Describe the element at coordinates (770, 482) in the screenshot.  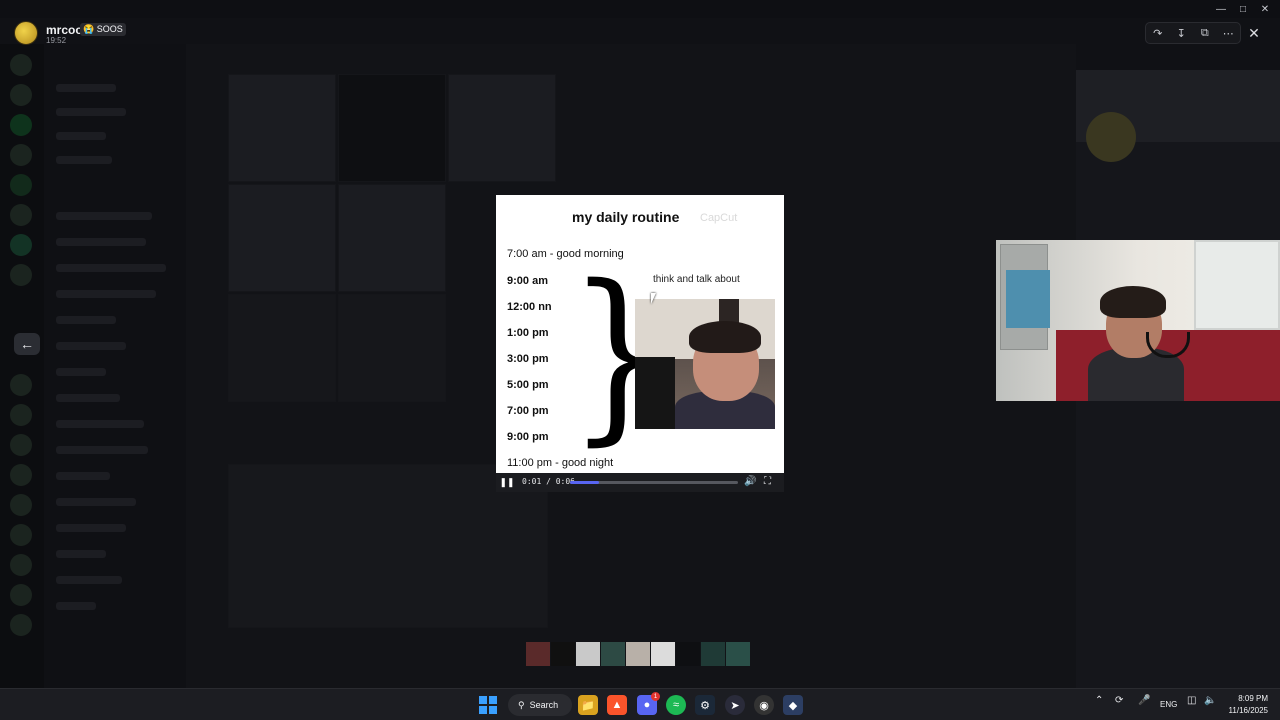
I see `fullscreen-icon: ⛶` at that location.